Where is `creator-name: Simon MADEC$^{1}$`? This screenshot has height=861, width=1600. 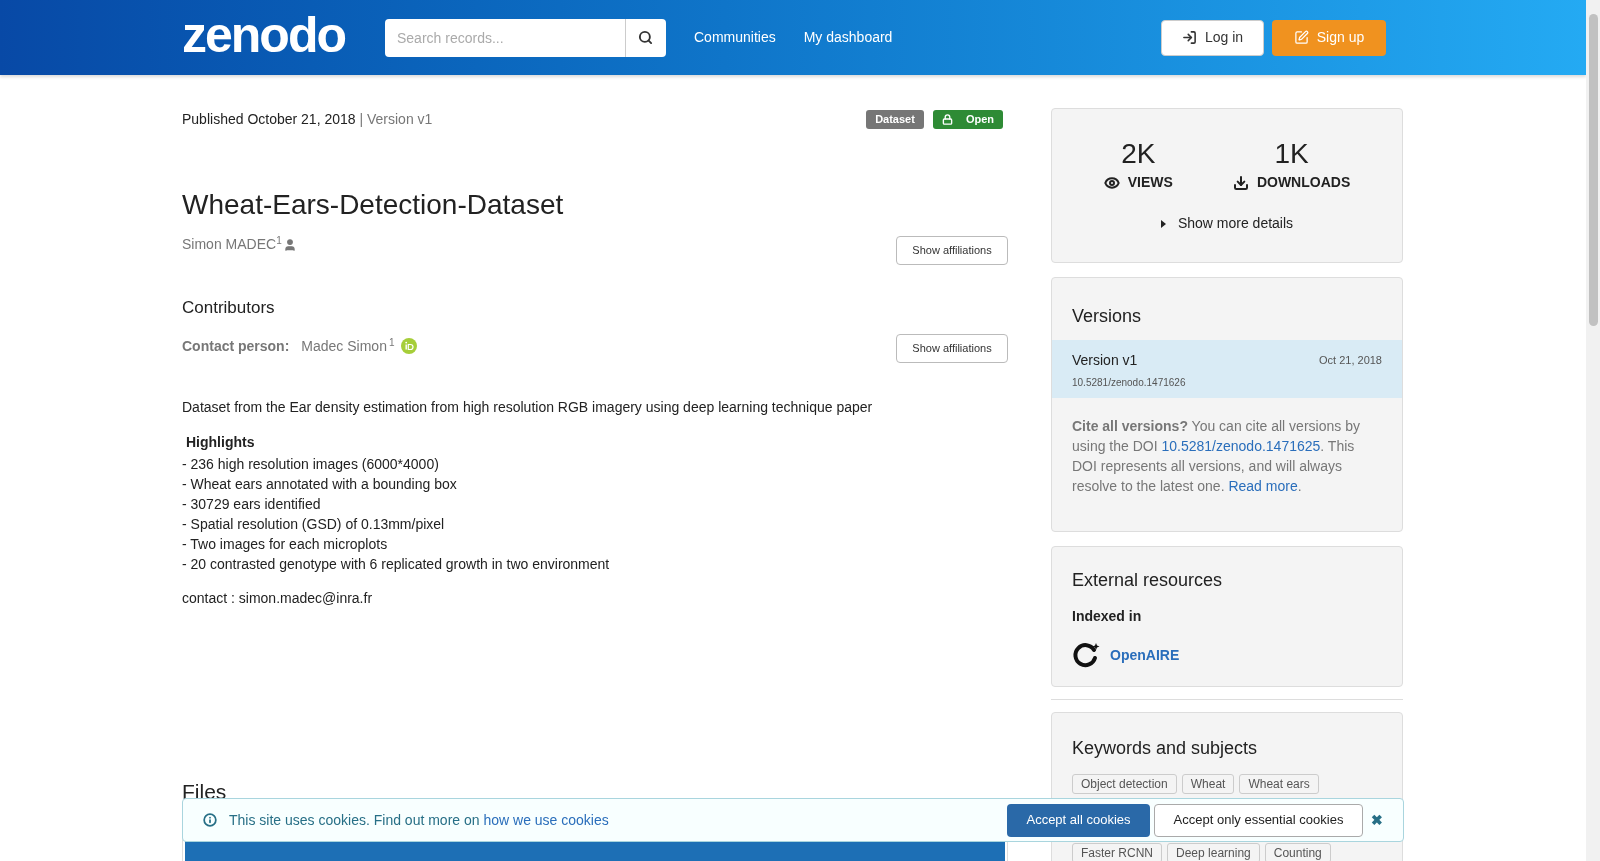
creator-name: Simon MADEC$^{1}$ is located at coordinates (232, 244).